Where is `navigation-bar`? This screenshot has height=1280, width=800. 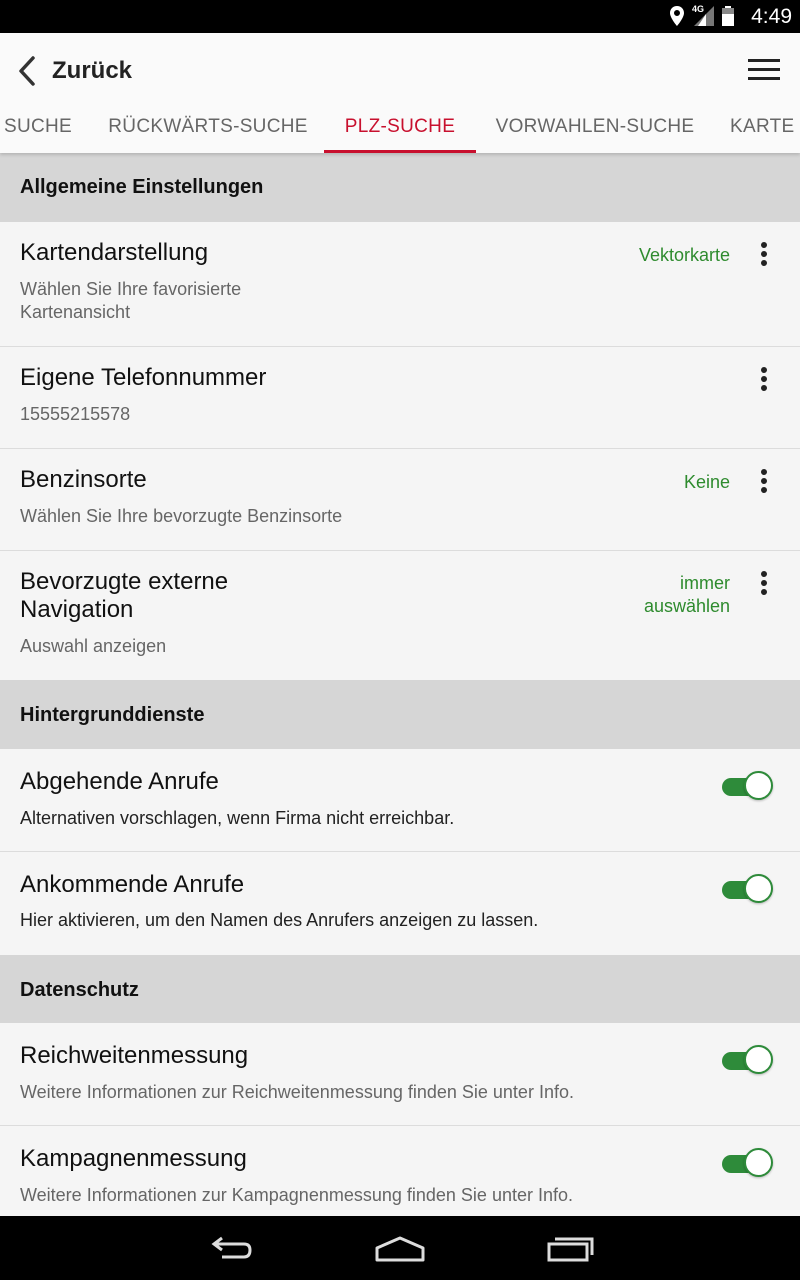
navigation-bar is located at coordinates (400, 1248).